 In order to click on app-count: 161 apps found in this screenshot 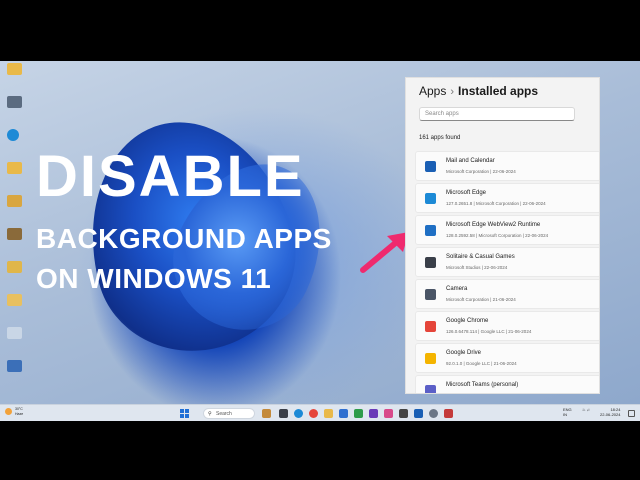, I will do `click(440, 138)`.